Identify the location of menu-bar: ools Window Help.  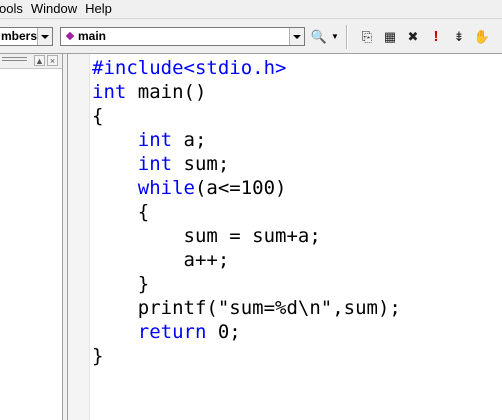
(251, 9).